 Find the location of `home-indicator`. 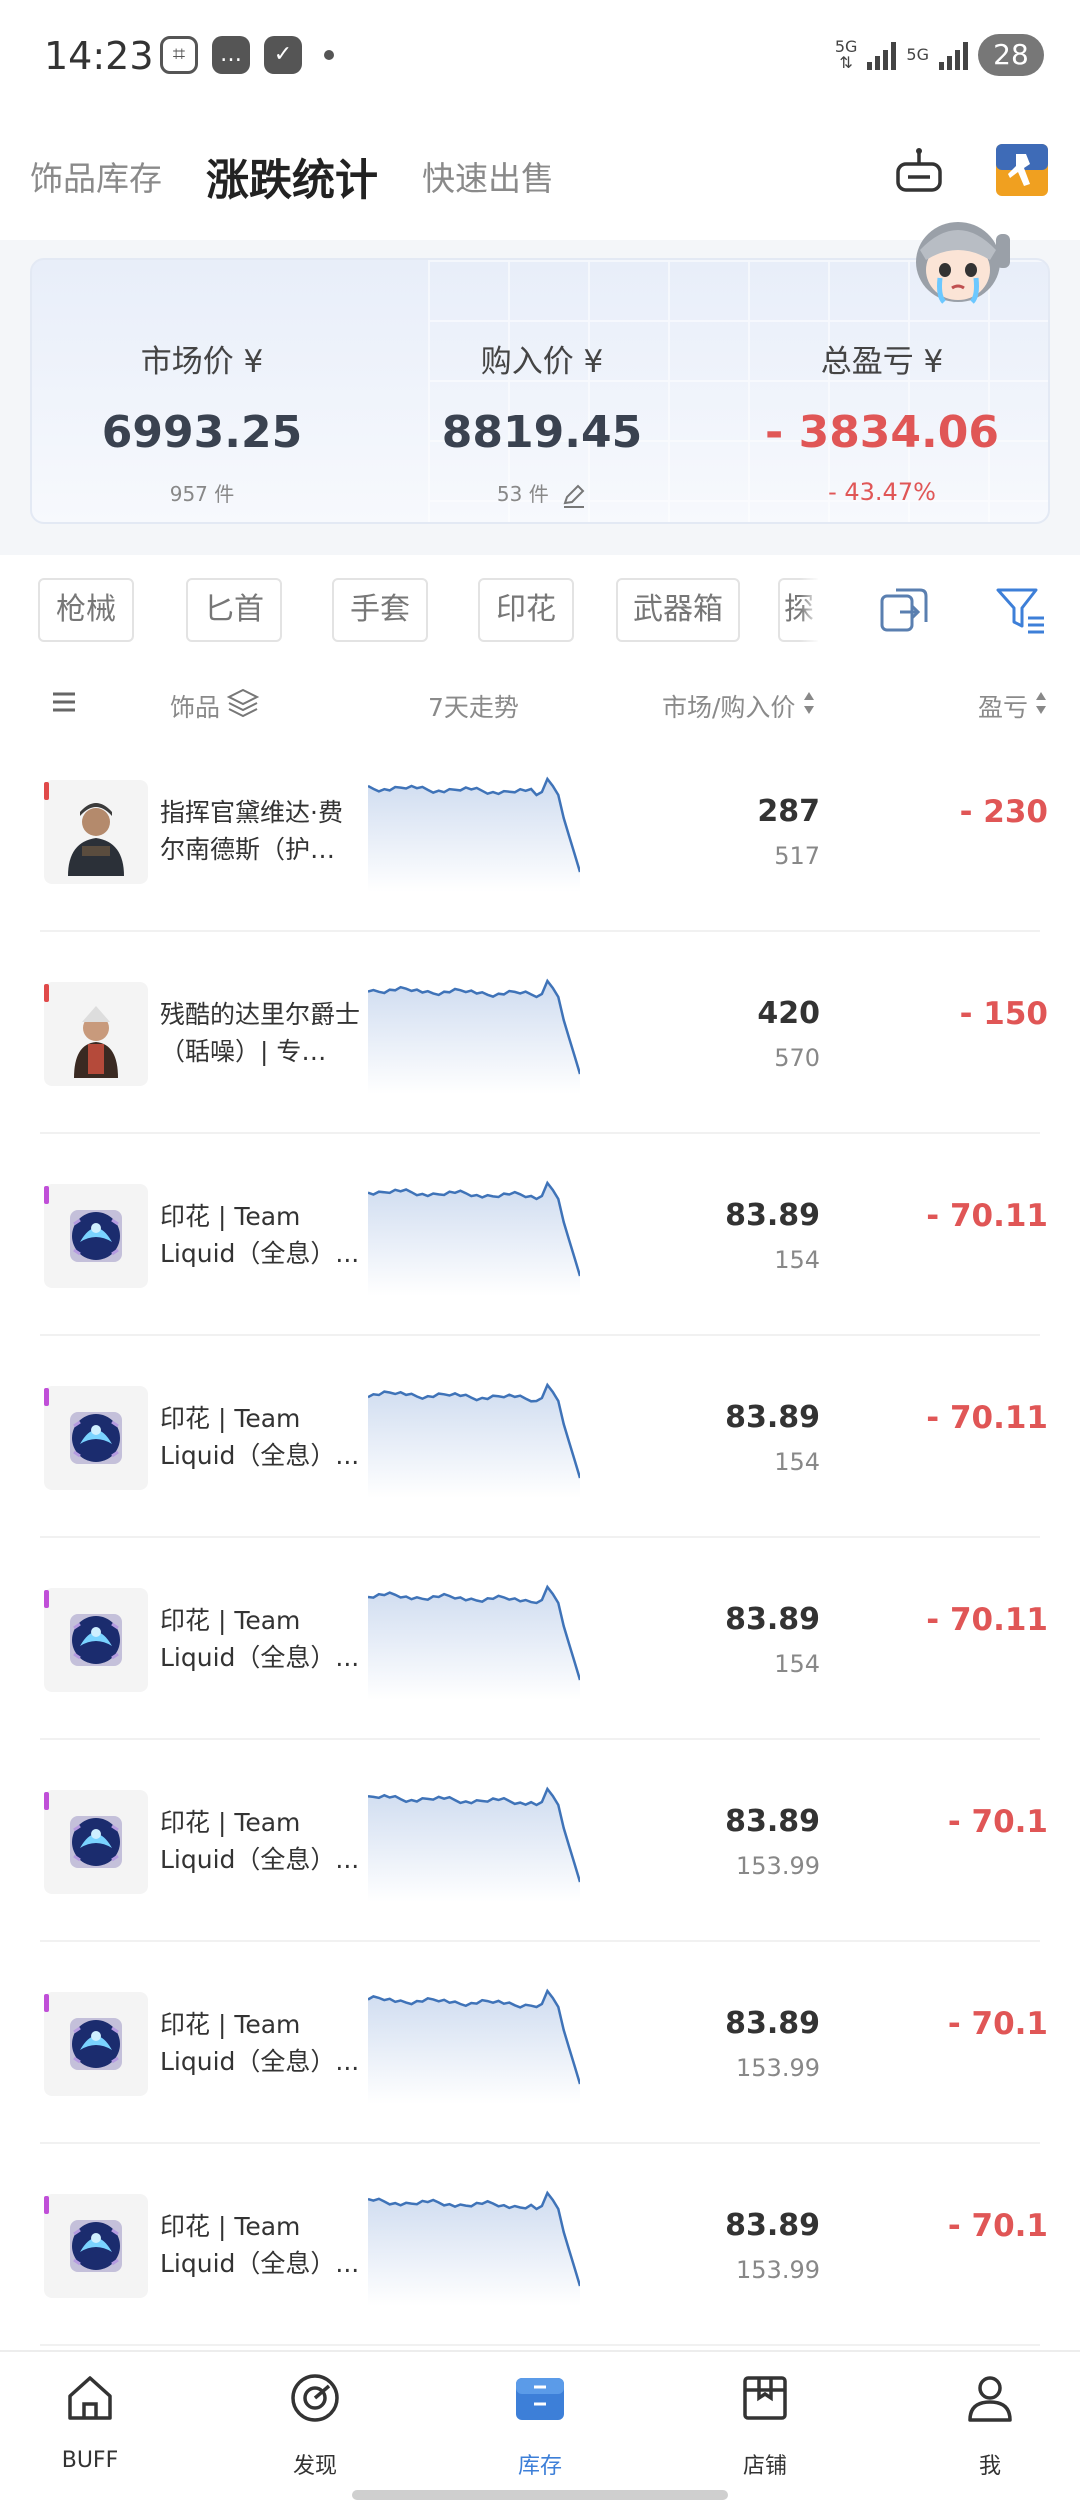

home-indicator is located at coordinates (540, 2495).